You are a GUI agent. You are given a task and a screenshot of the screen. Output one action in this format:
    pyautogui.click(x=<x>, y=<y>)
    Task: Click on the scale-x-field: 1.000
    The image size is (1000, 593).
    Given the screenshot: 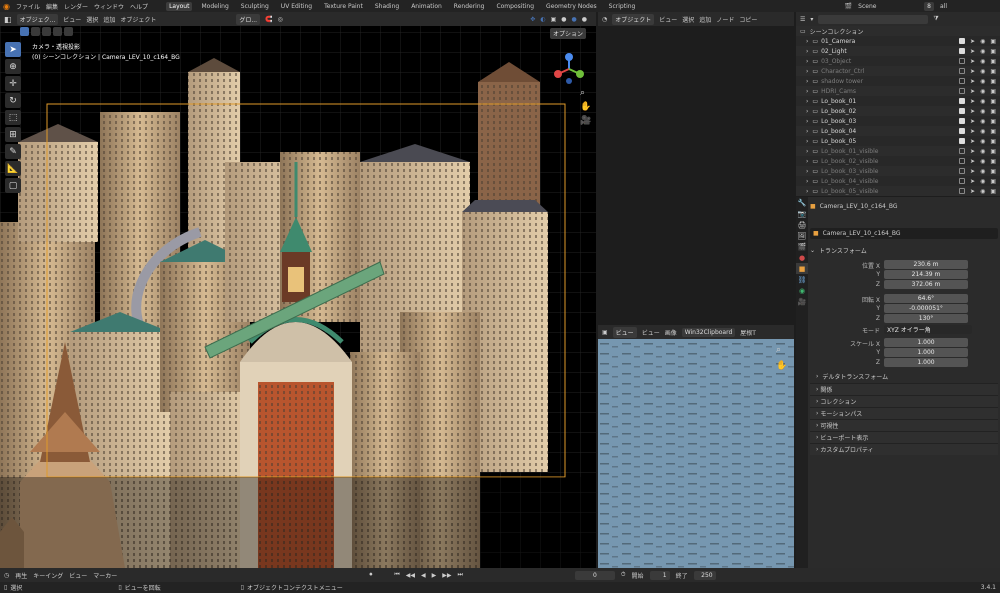 What is the action you would take?
    pyautogui.click(x=926, y=342)
    